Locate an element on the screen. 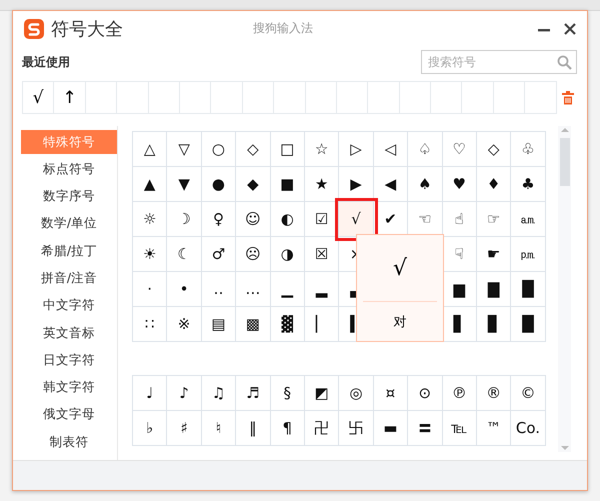 Image resolution: width=600 pixels, height=501 pixels. symbol-cell: ∷ is located at coordinates (150, 324).